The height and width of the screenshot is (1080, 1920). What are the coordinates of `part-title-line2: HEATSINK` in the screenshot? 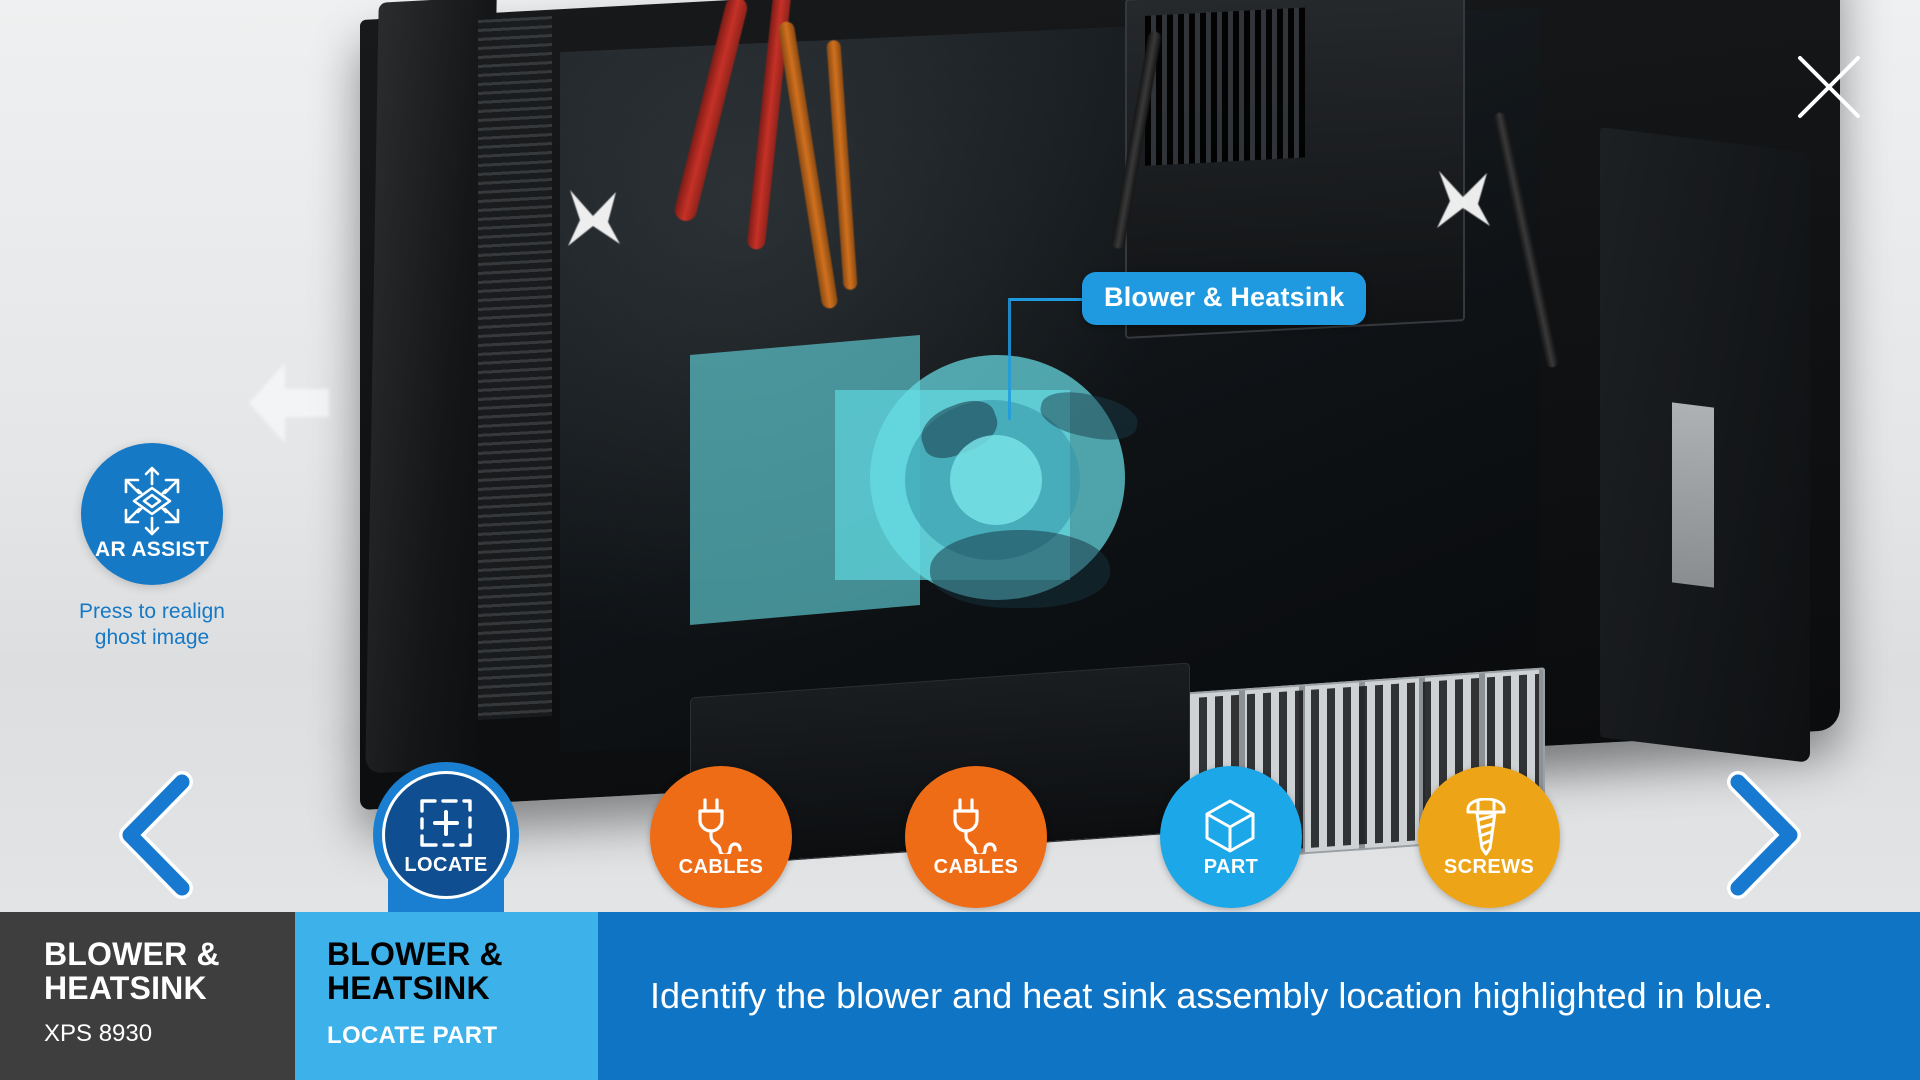 It's located at (125, 987).